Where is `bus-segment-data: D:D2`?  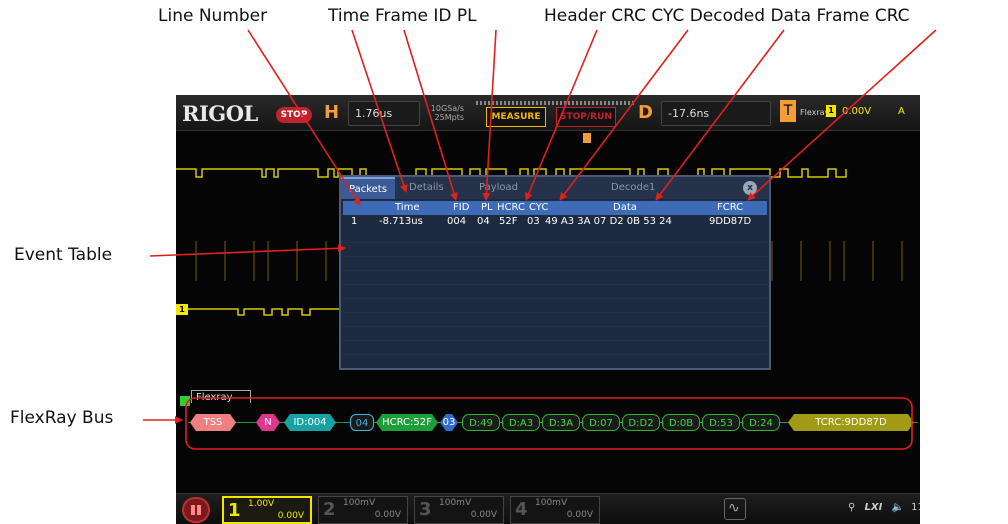 bus-segment-data: D:D2 is located at coordinates (641, 422).